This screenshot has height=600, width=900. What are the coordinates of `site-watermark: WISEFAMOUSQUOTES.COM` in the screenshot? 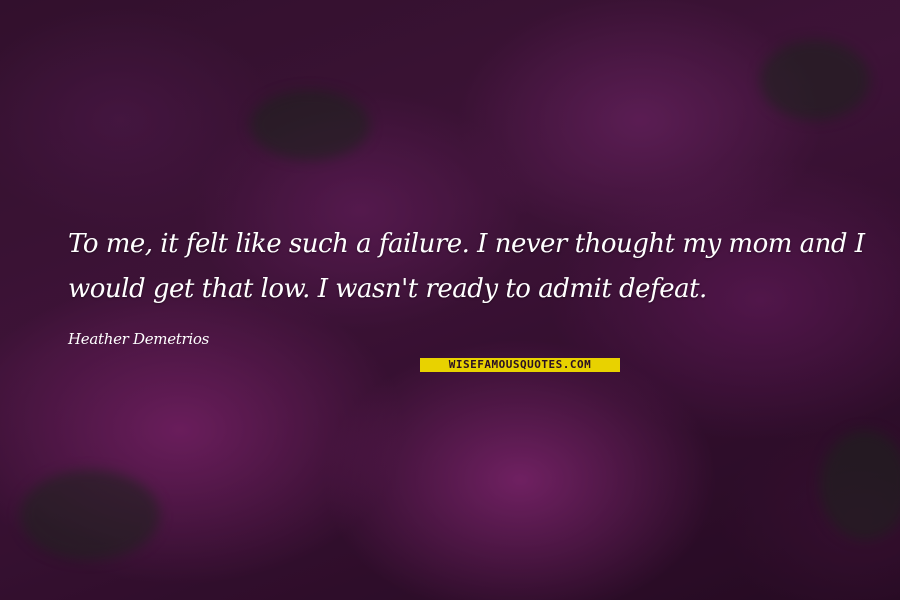 It's located at (520, 365).